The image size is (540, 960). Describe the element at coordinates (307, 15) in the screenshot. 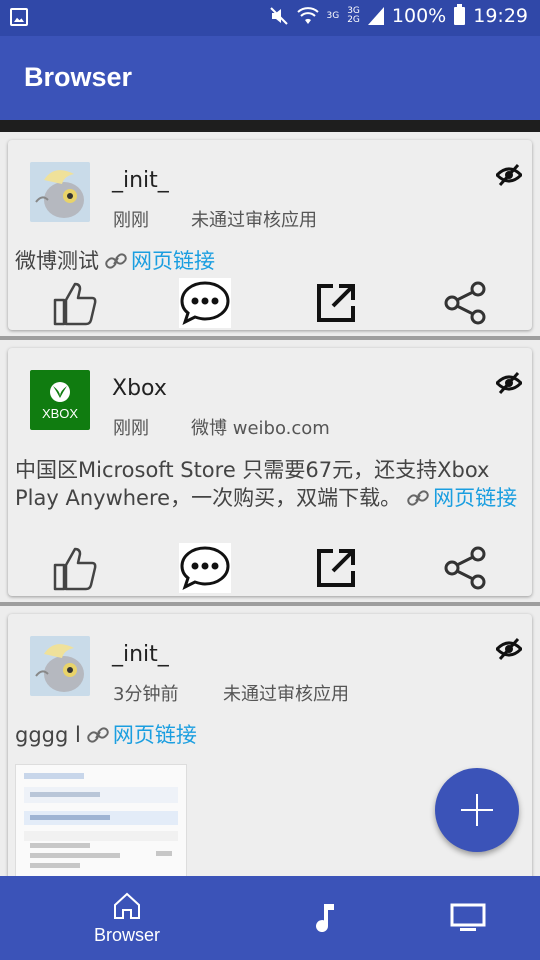

I see `wifi-icon` at that location.